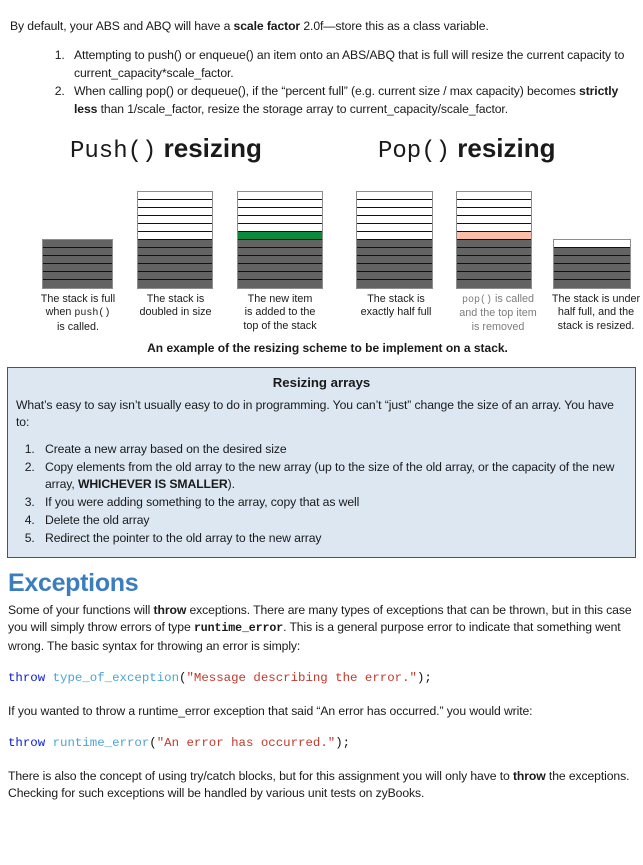  What do you see at coordinates (238, 629) in the screenshot?
I see `para1-mono-runtime-error: runtime_error` at bounding box center [238, 629].